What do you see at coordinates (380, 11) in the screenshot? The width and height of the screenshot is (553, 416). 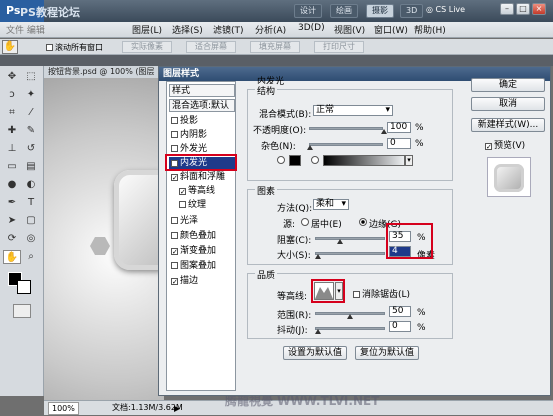 I see `workspace-photo-button: 摄影` at bounding box center [380, 11].